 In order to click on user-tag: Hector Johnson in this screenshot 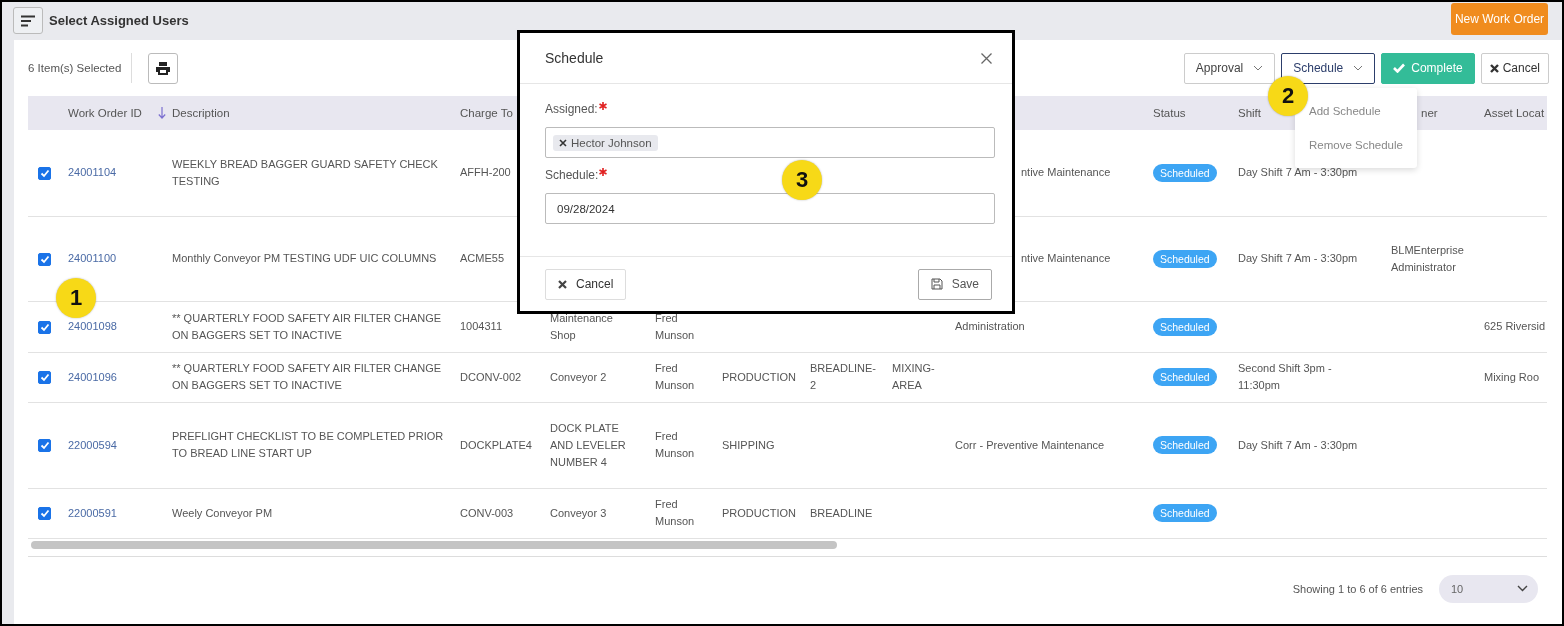, I will do `click(605, 142)`.